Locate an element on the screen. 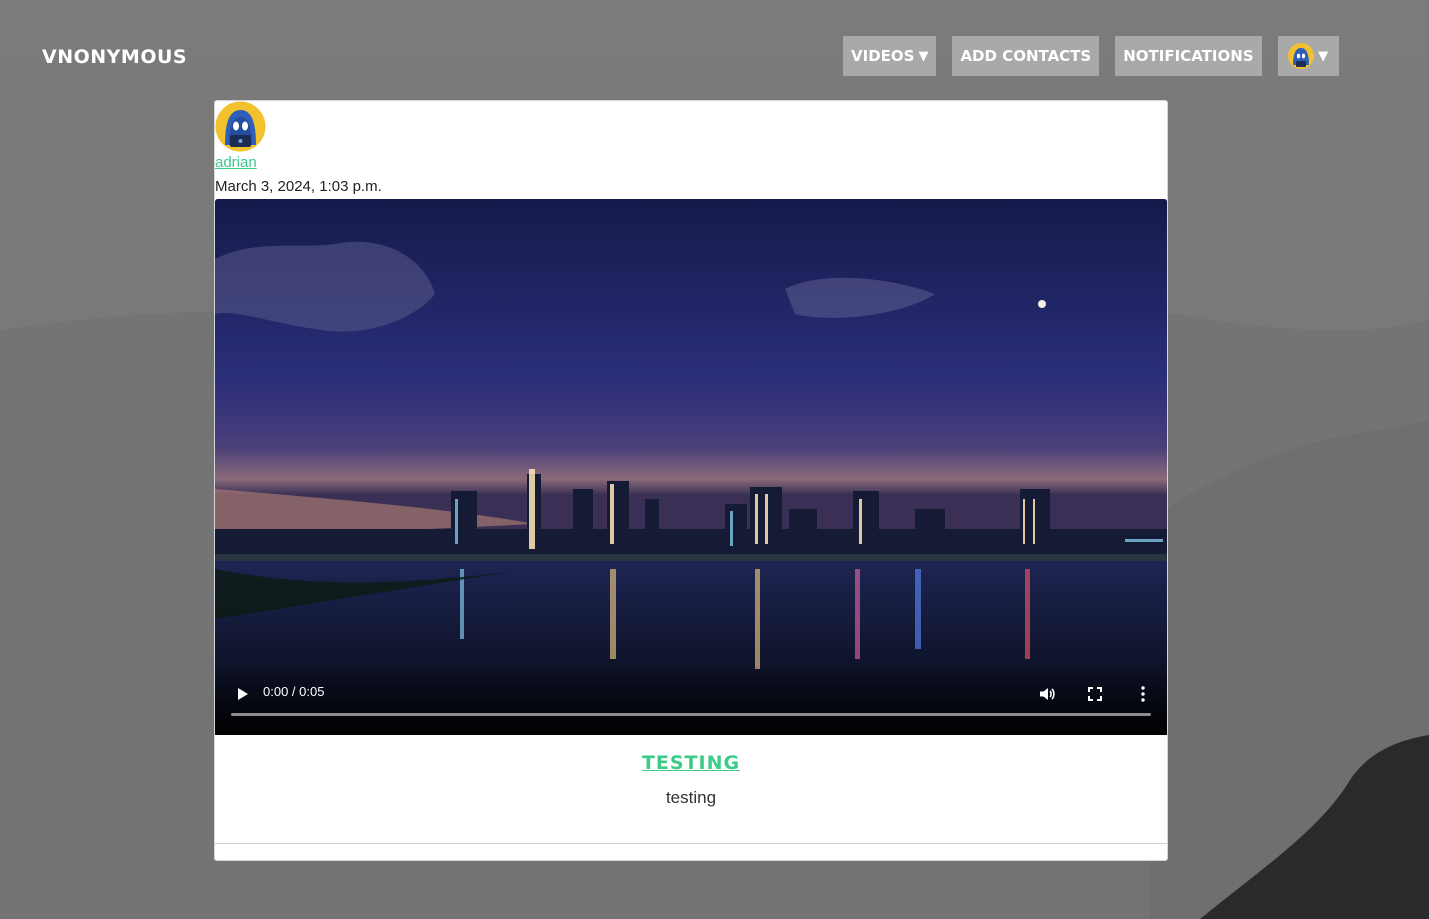 Image resolution: width=1429 pixels, height=919 pixels. post-title-link: TESTING is located at coordinates (691, 763).